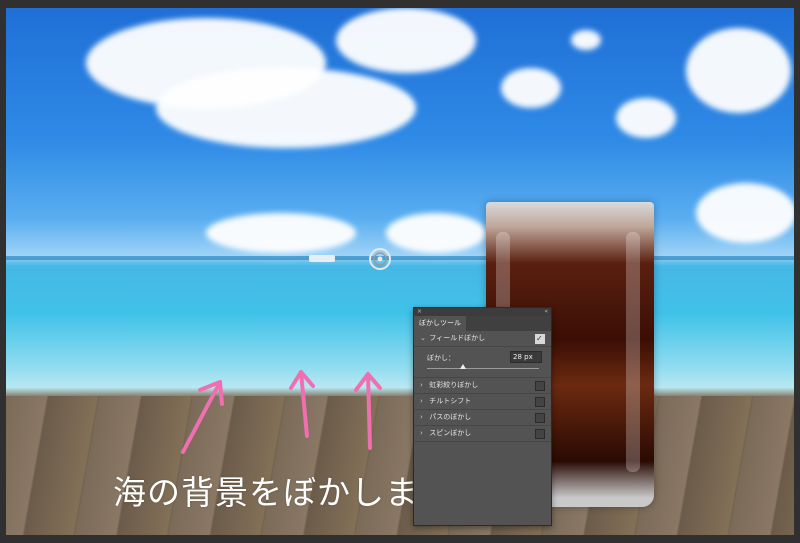 The width and height of the screenshot is (800, 543). I want to click on section-field-blur: ⌄ フィールドぼかし, so click(482, 339).